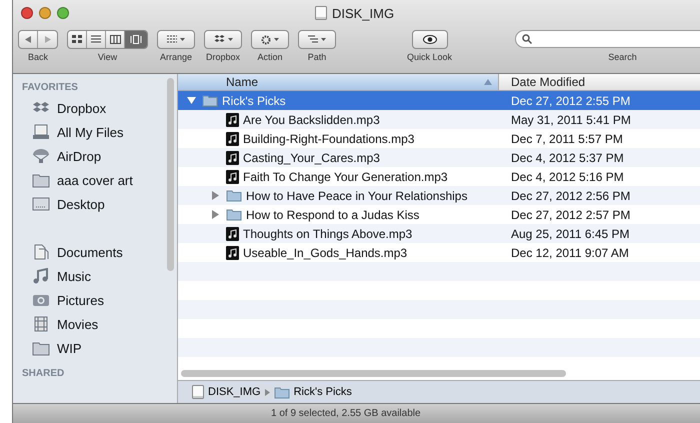 This screenshot has width=700, height=423. Describe the element at coordinates (95, 156) in the screenshot. I see `sidebar-item: AirDrop` at that location.